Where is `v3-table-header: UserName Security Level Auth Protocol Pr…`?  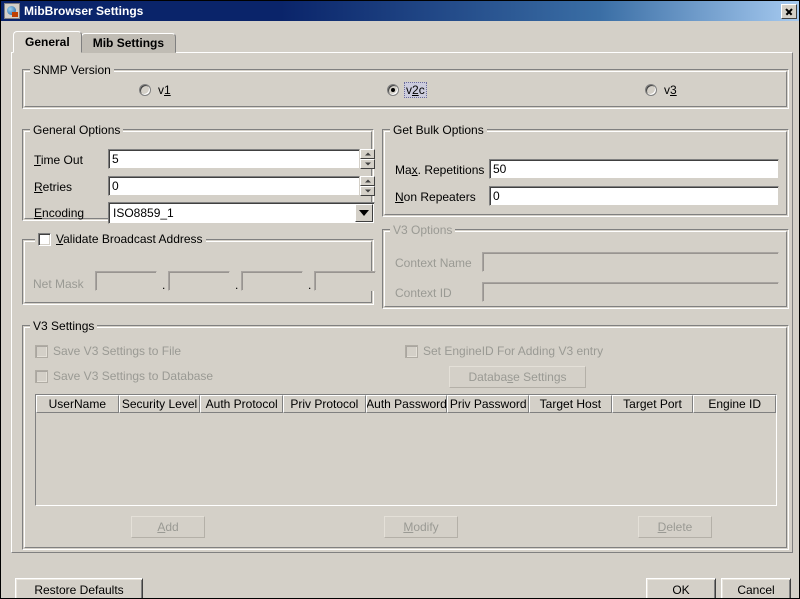 v3-table-header: UserName Security Level Auth Protocol Pr… is located at coordinates (406, 404).